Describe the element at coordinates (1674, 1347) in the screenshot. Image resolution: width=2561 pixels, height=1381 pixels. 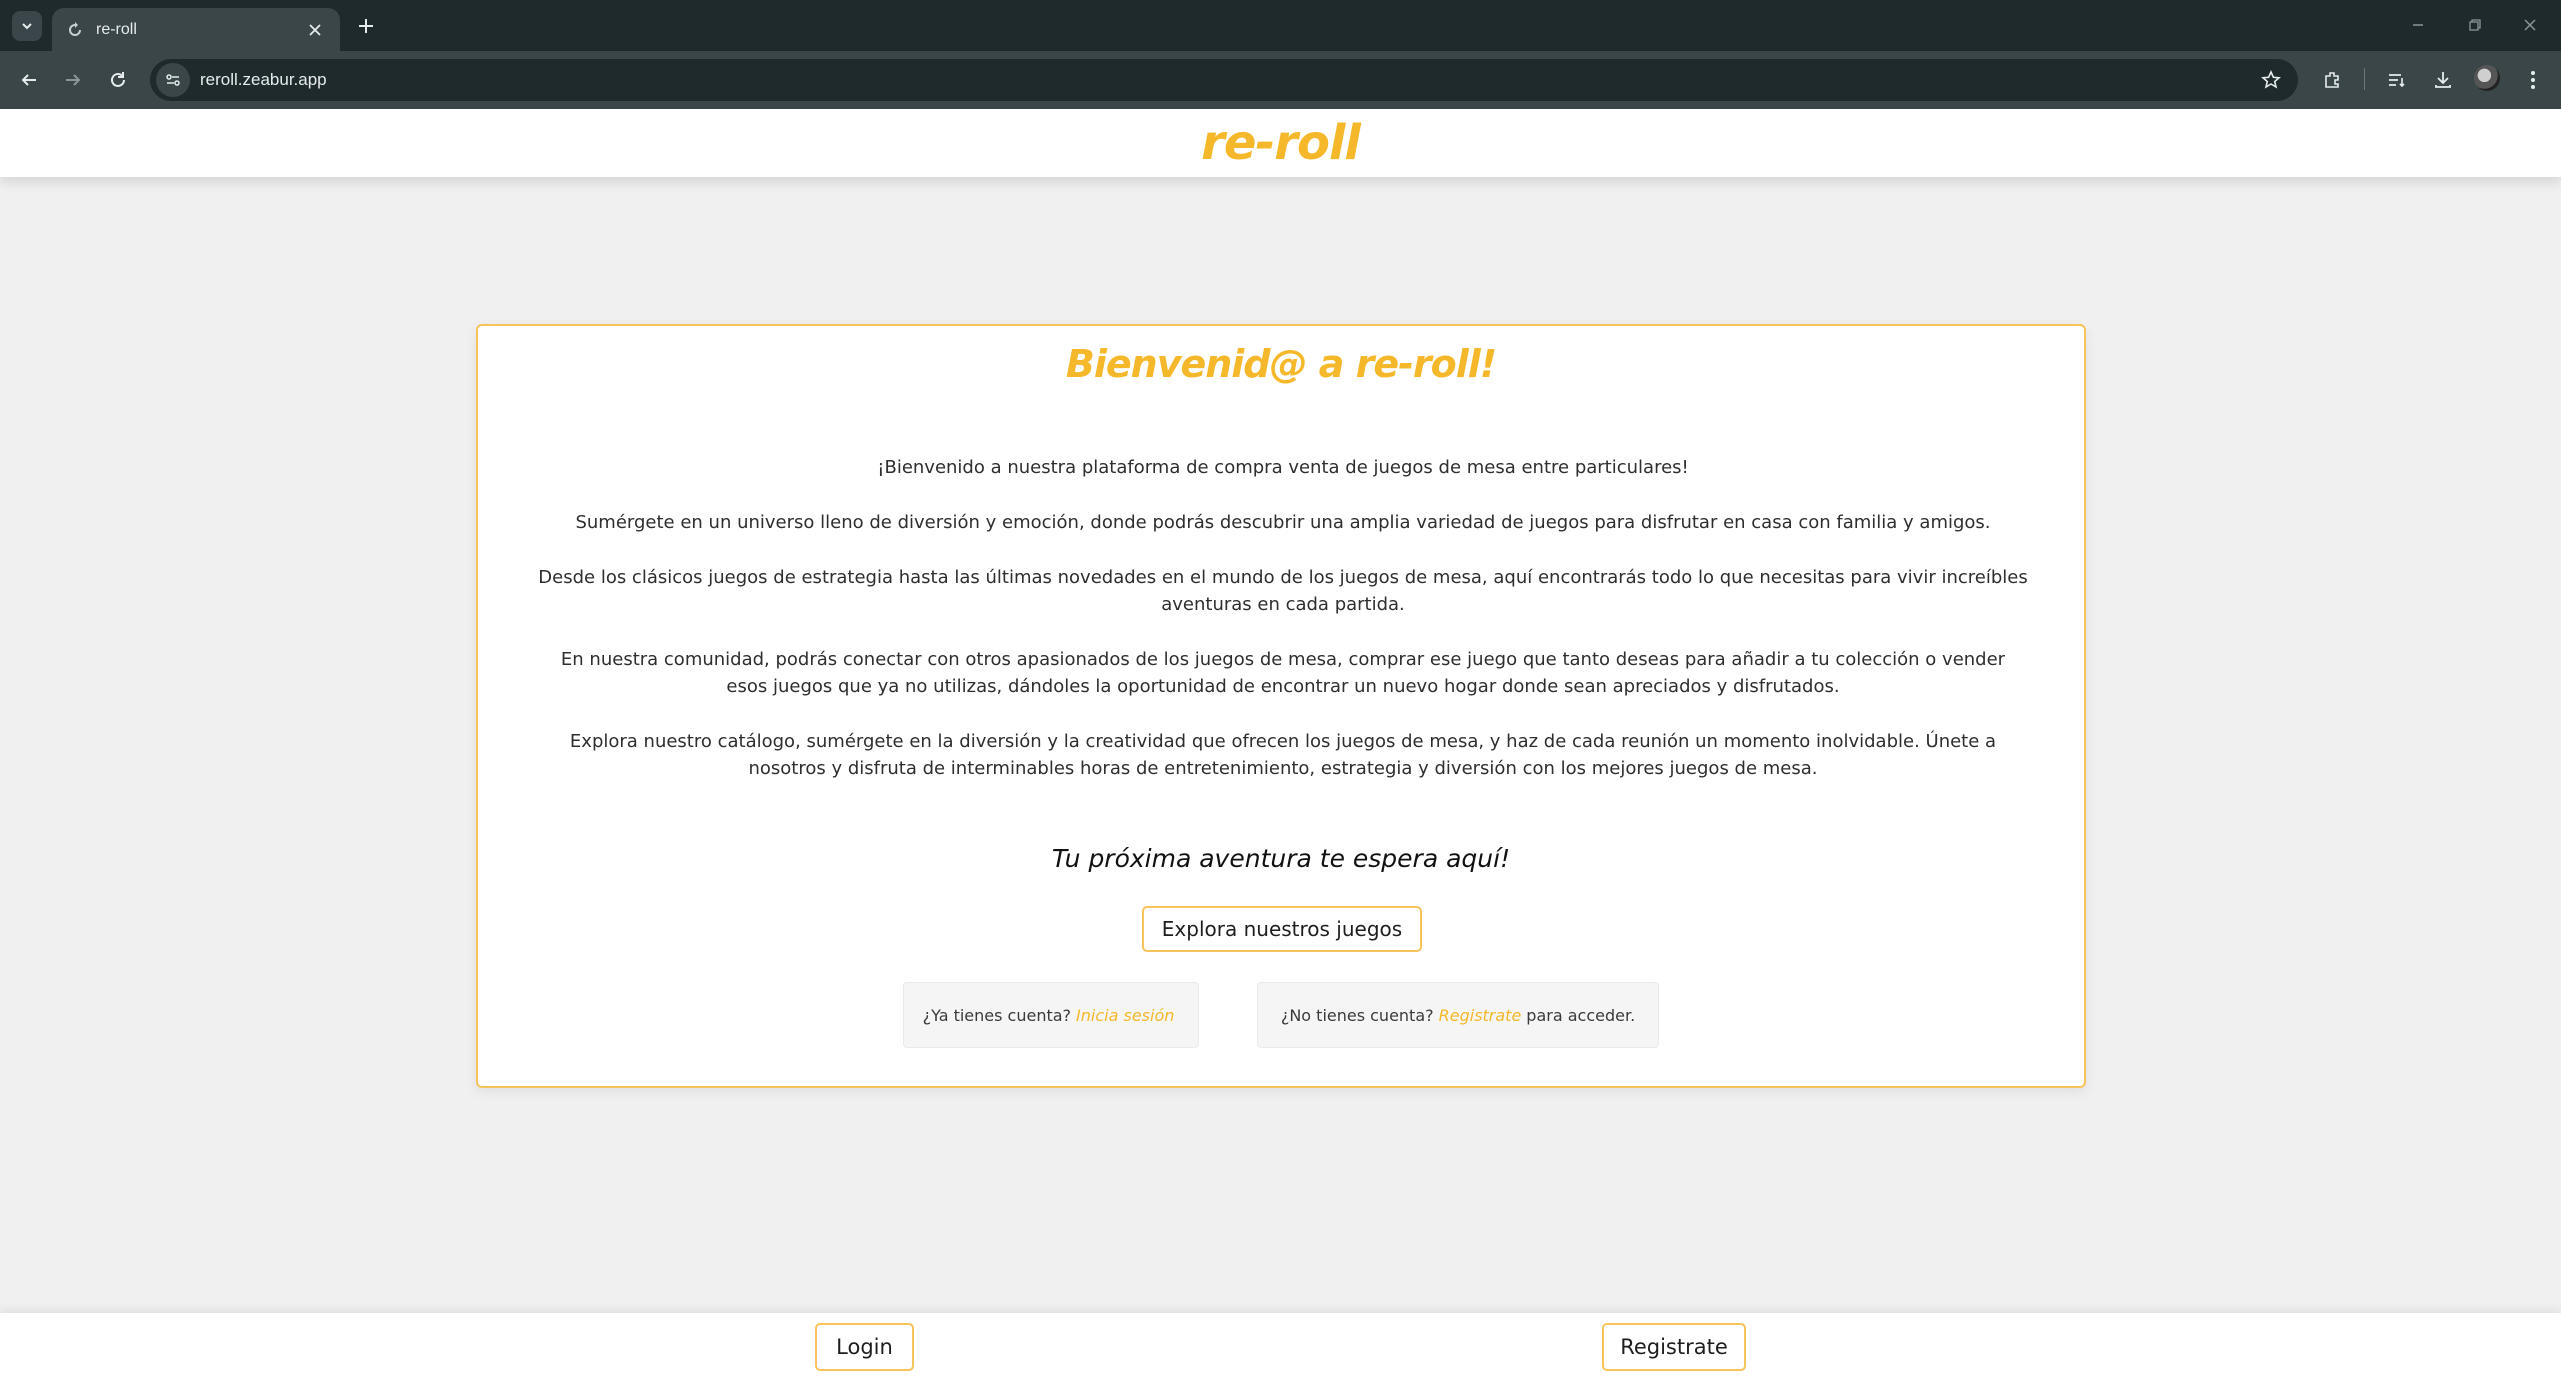
I see `register-button: Registrate` at that location.